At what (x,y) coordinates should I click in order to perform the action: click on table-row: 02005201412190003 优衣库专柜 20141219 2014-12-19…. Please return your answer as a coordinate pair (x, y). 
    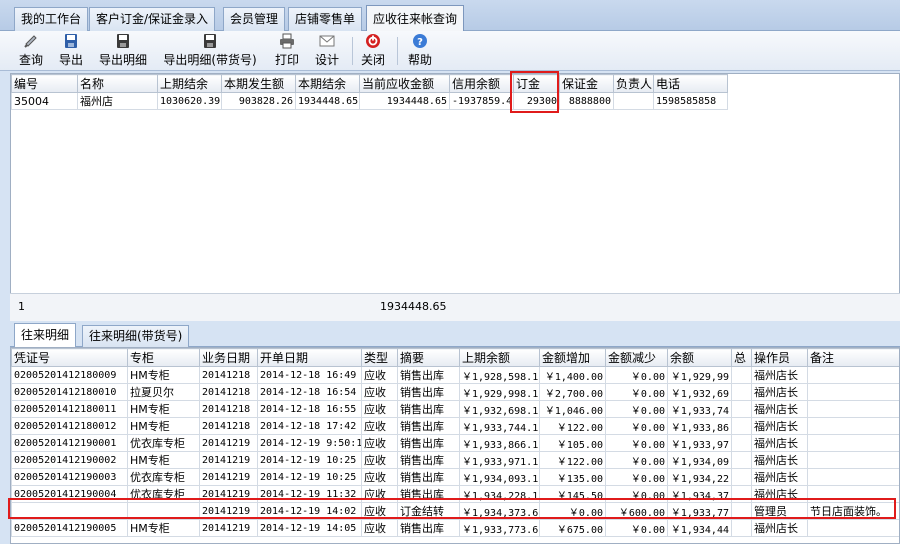
    Looking at the image, I should click on (455, 477).